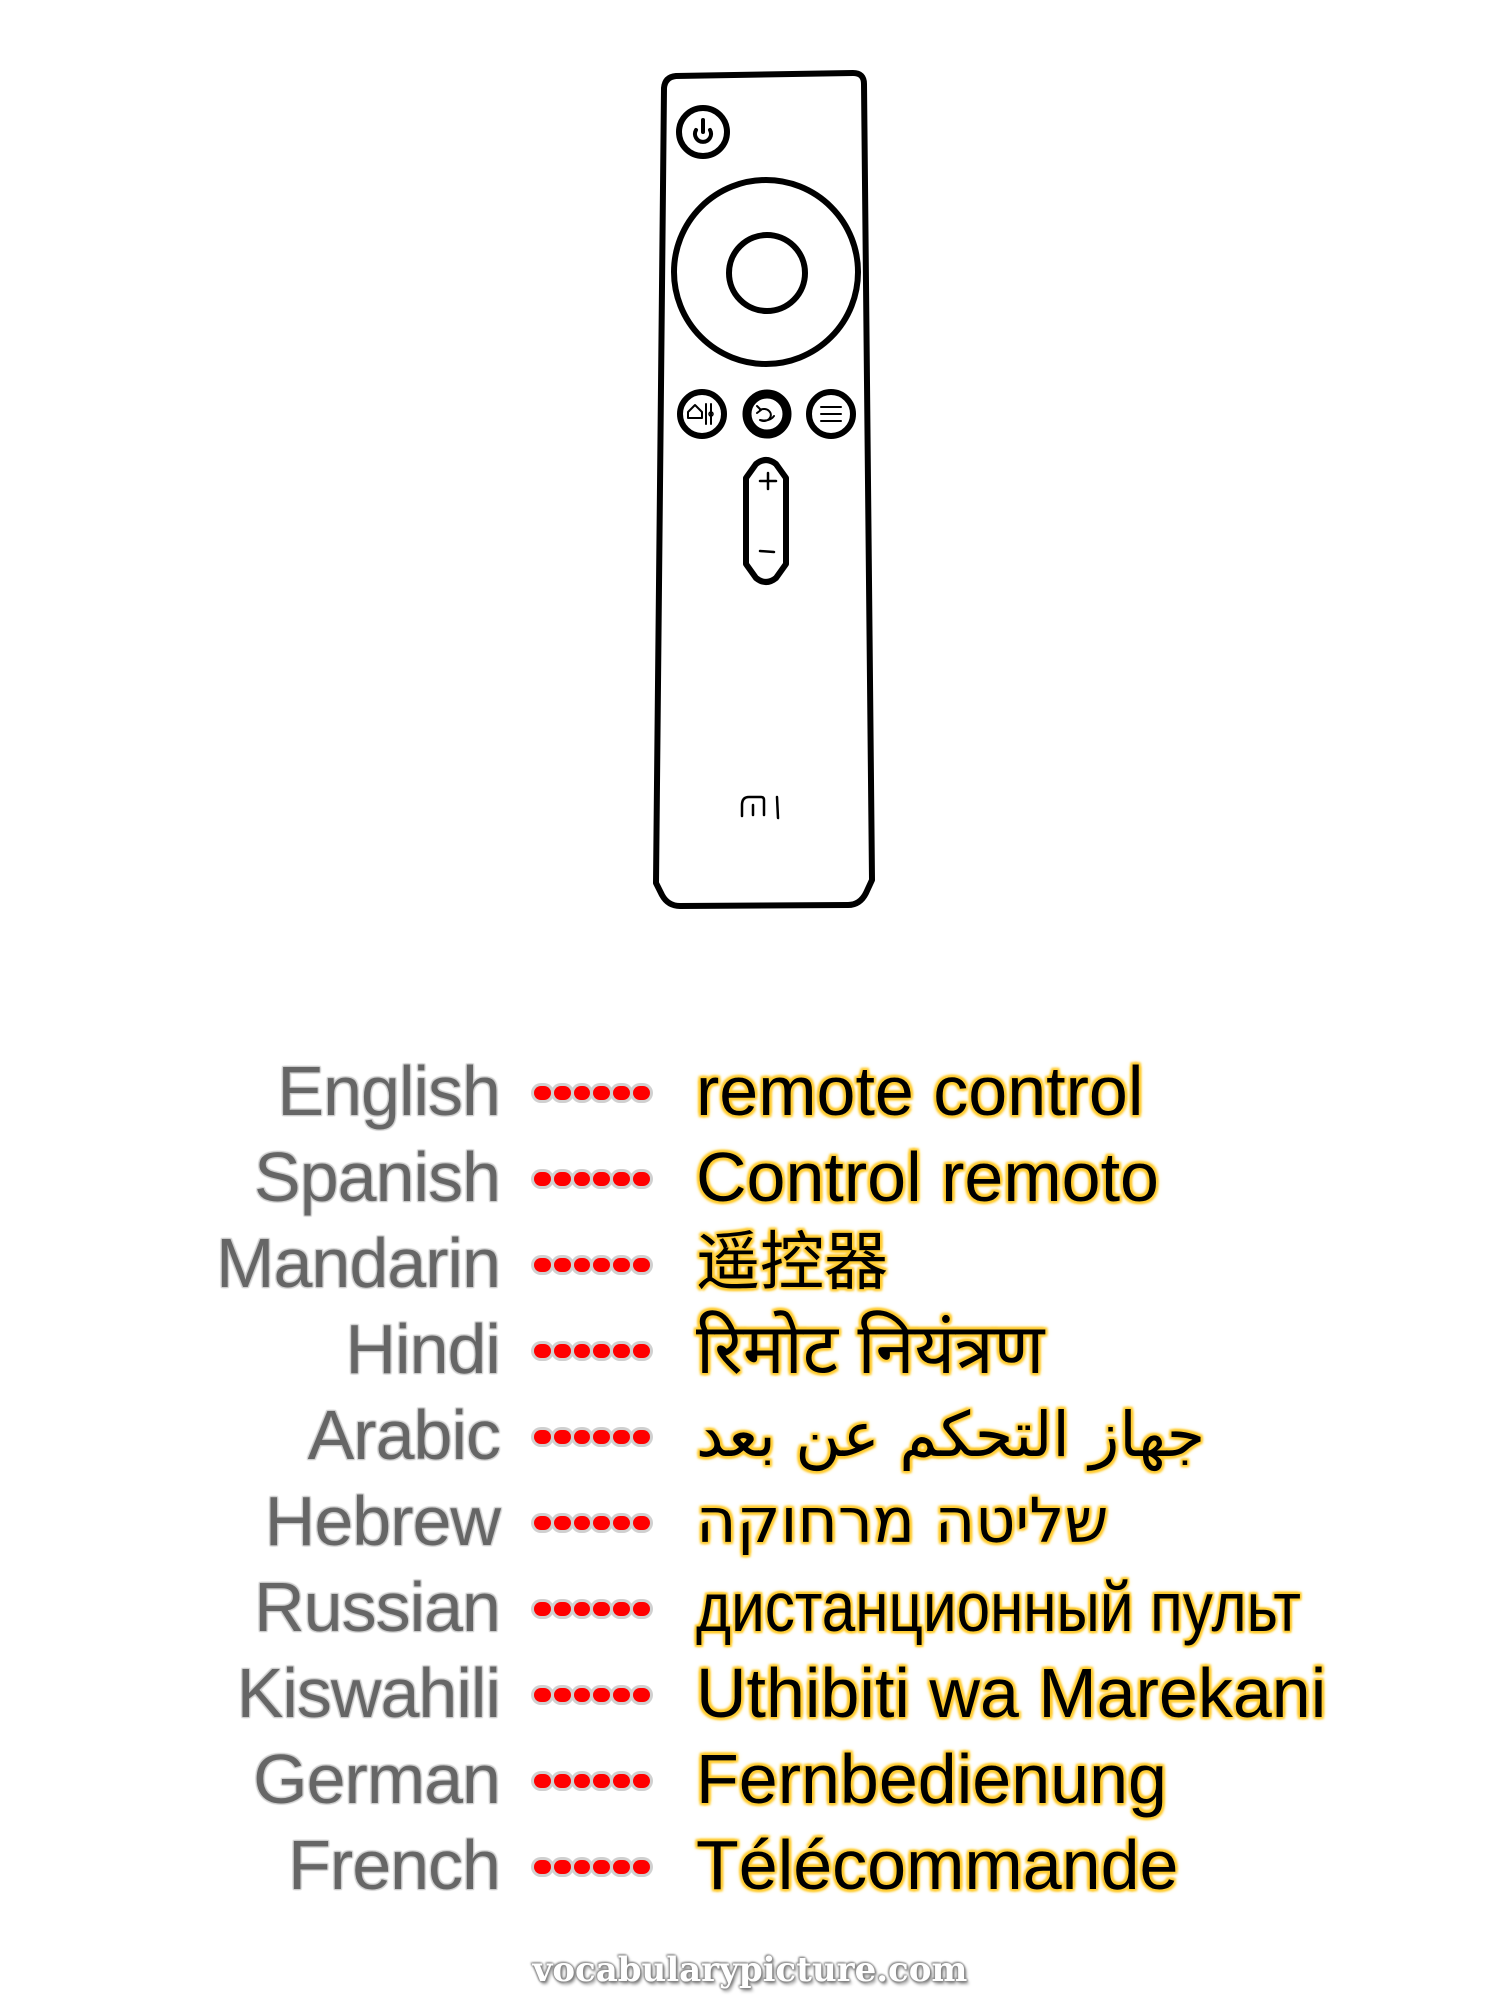 The image size is (1500, 2000). I want to click on vocabulary-row: Mandarin 遥控器, so click(750, 1263).